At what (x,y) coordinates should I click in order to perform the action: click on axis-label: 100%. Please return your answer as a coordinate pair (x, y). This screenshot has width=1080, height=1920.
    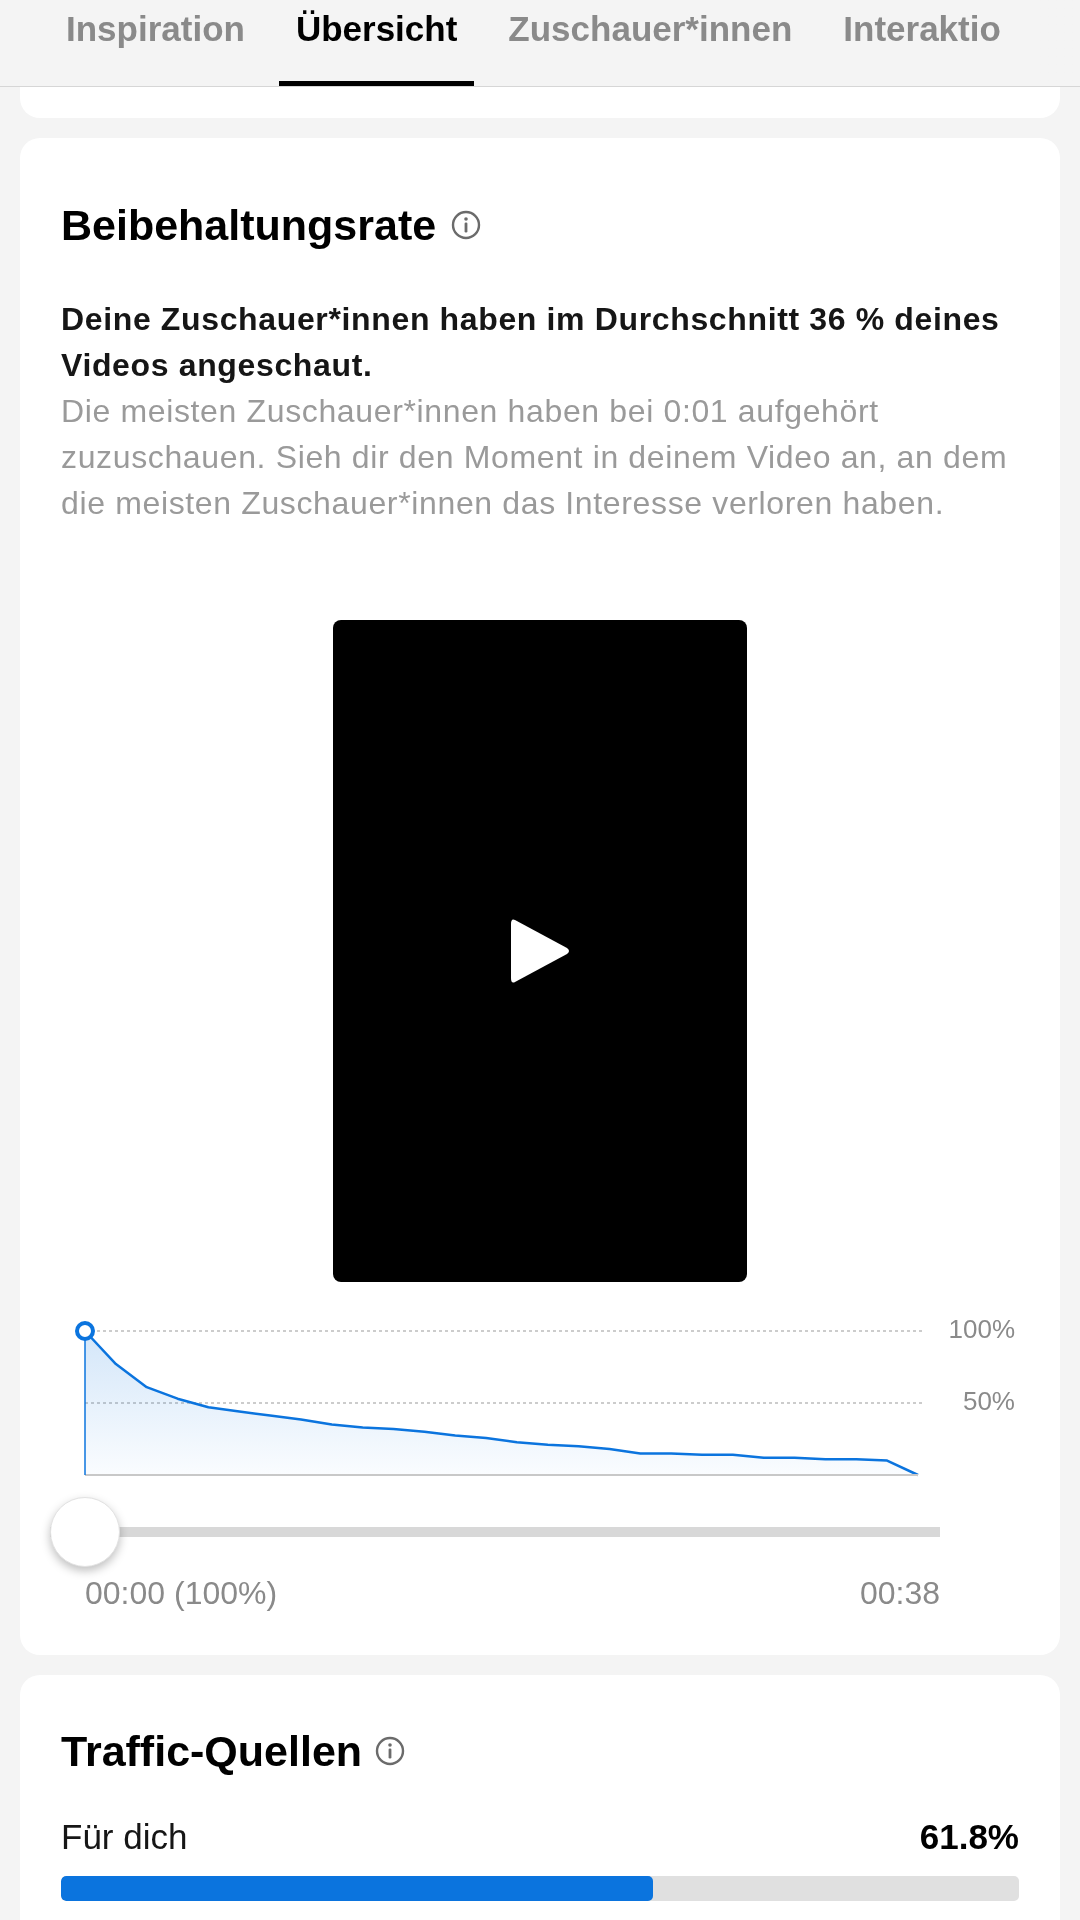
    Looking at the image, I should click on (981, 1328).